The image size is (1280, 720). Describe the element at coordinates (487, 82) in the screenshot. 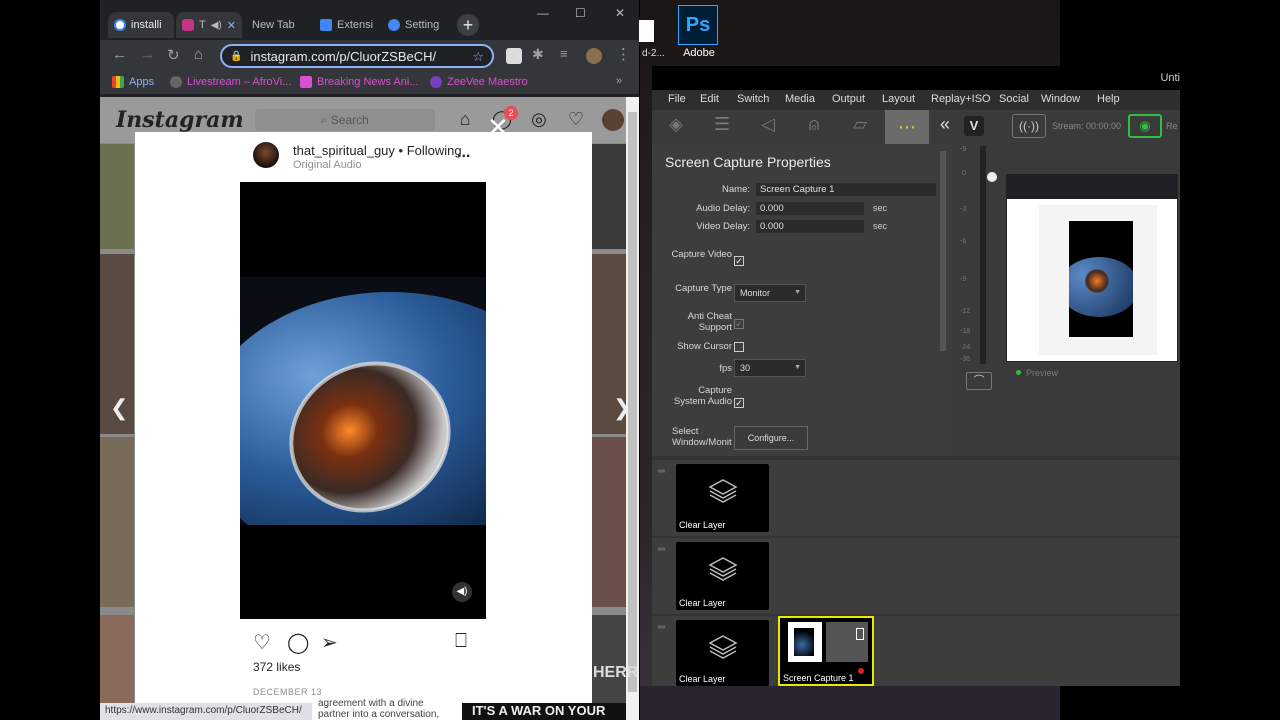

I see `bookmark-label: ZeeVee Maestro` at that location.